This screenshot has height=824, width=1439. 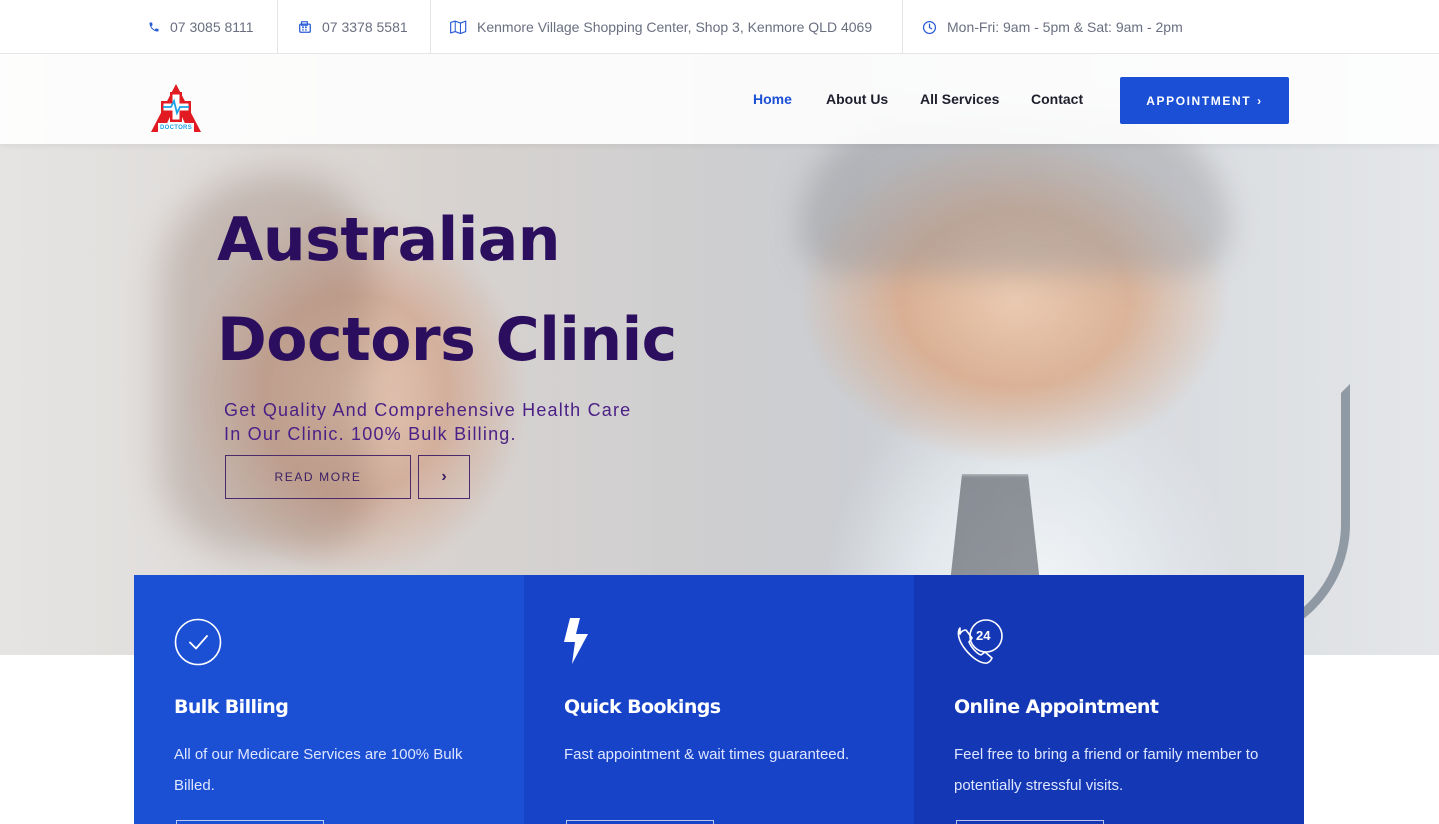 I want to click on topbar-fax-text: 07 3378 5581, so click(x=365, y=27).